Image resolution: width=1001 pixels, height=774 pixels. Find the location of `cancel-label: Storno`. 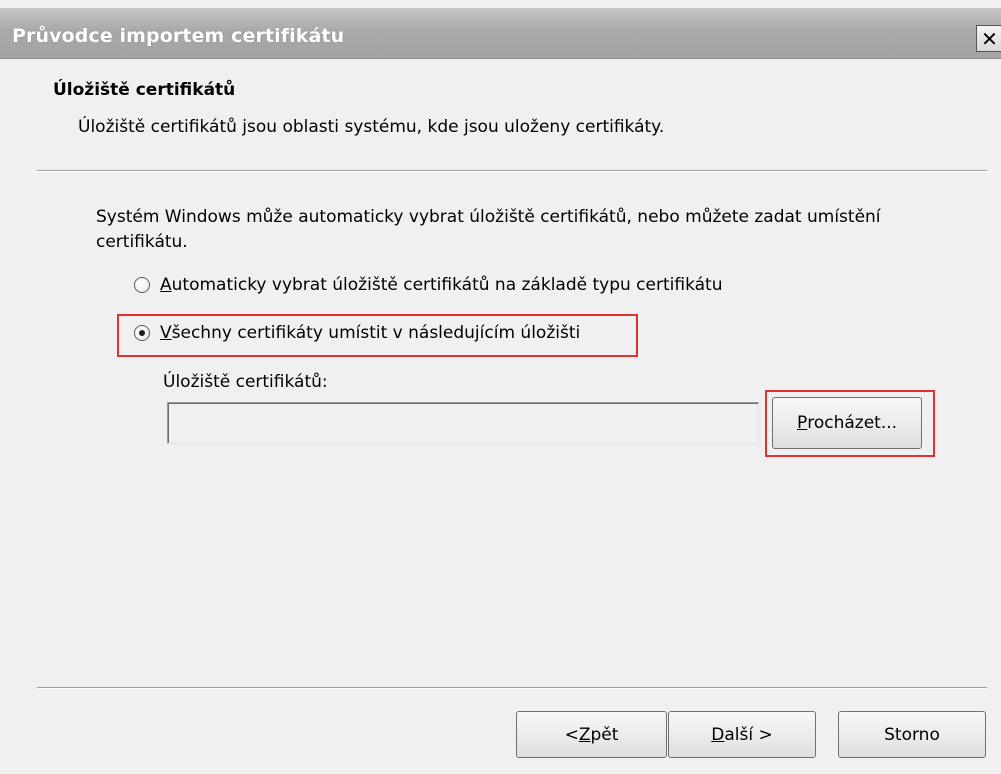

cancel-label: Storno is located at coordinates (912, 734).